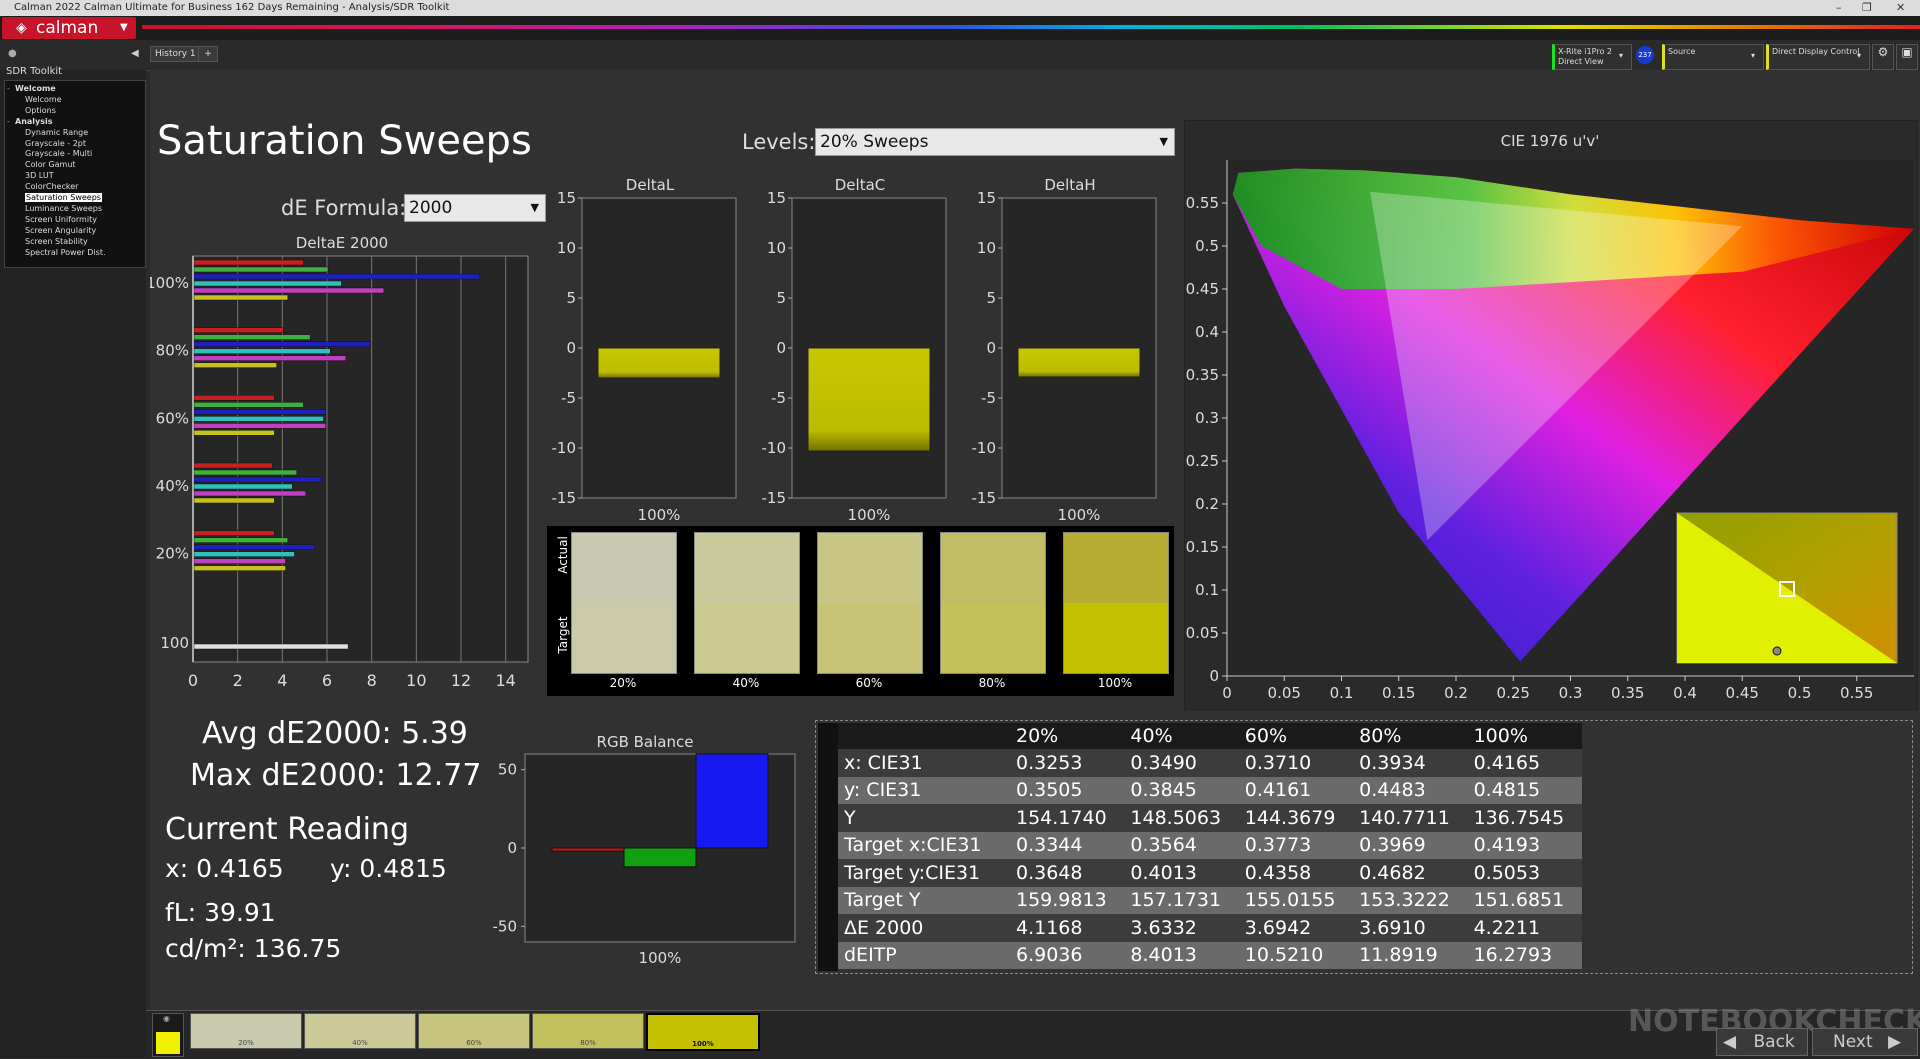 This screenshot has width=1920, height=1059. What do you see at coordinates (1181, 736) in the screenshot?
I see `column-header: 40%` at bounding box center [1181, 736].